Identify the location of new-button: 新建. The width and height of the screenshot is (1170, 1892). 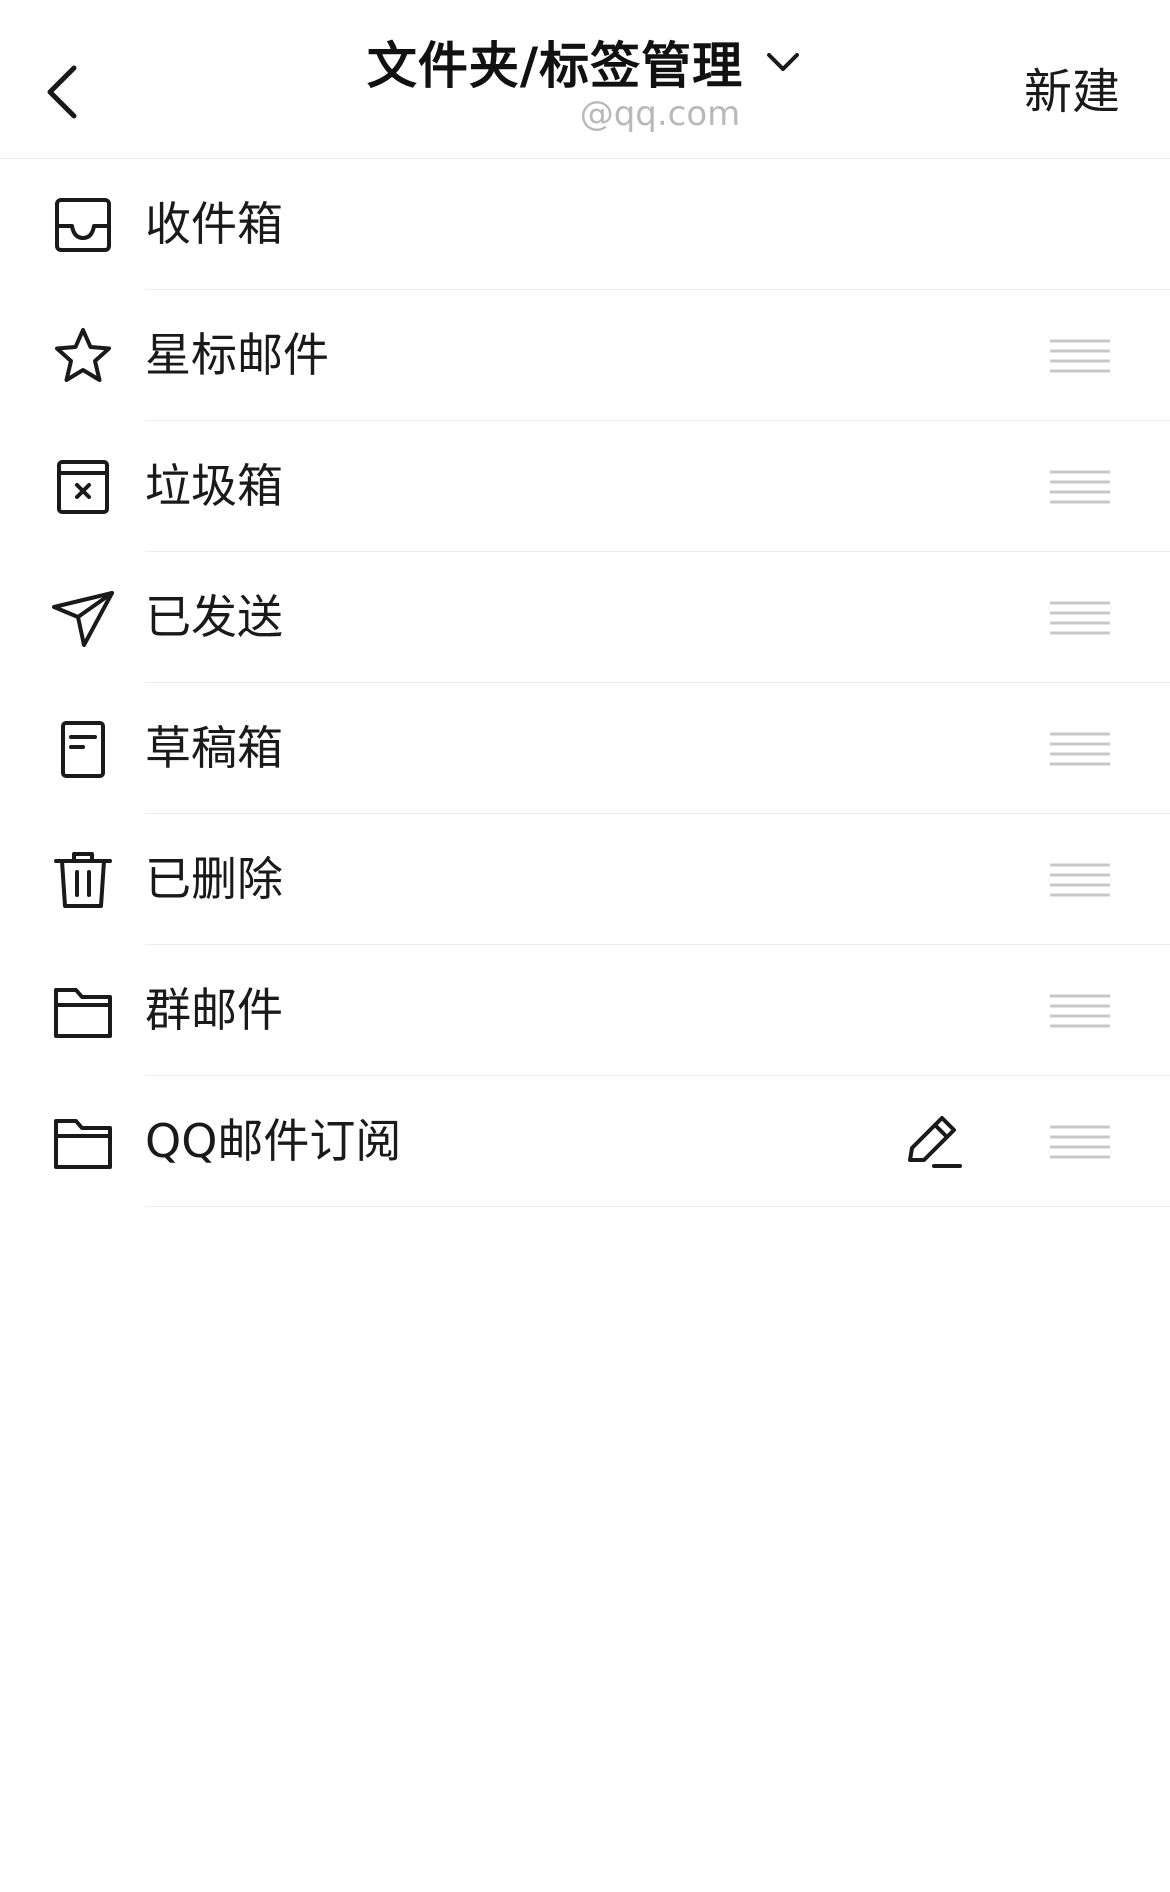
(1072, 92).